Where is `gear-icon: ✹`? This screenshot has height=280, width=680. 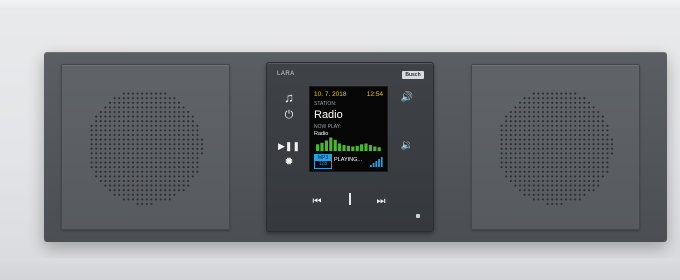
gear-icon: ✹ is located at coordinates (289, 162).